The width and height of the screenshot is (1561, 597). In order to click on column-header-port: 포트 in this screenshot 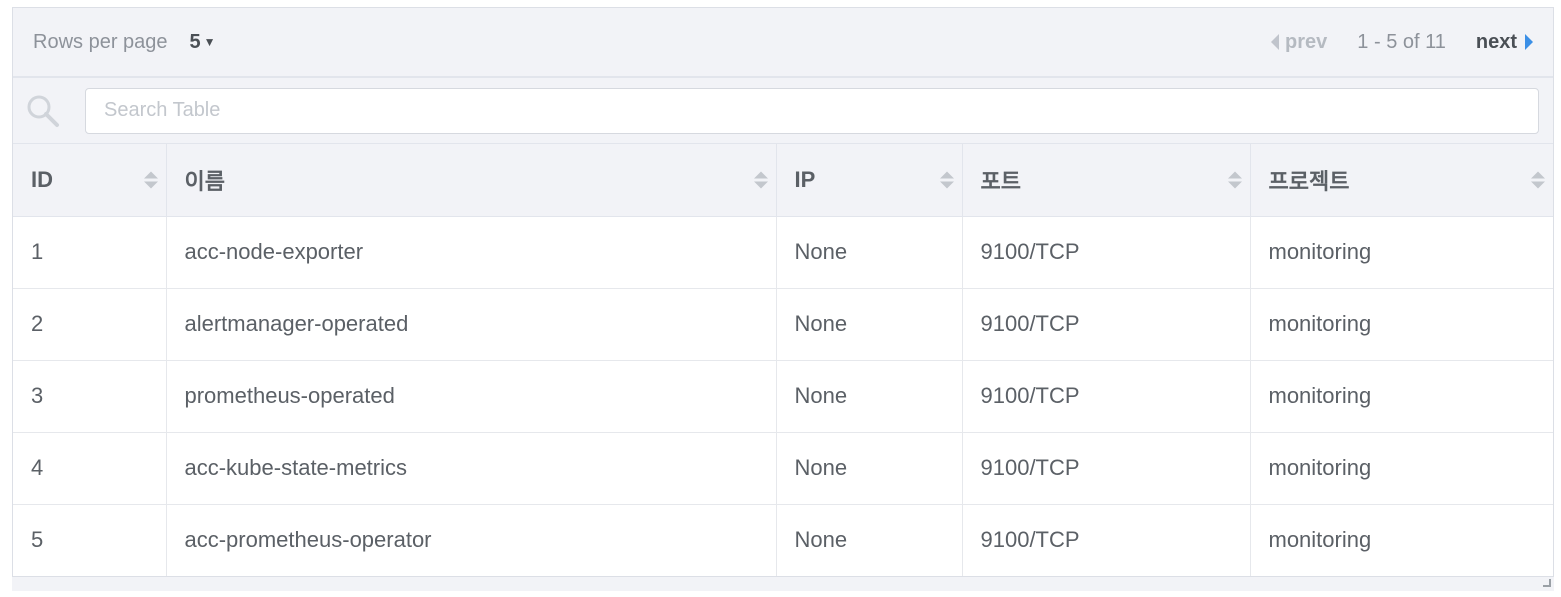, I will do `click(1106, 180)`.